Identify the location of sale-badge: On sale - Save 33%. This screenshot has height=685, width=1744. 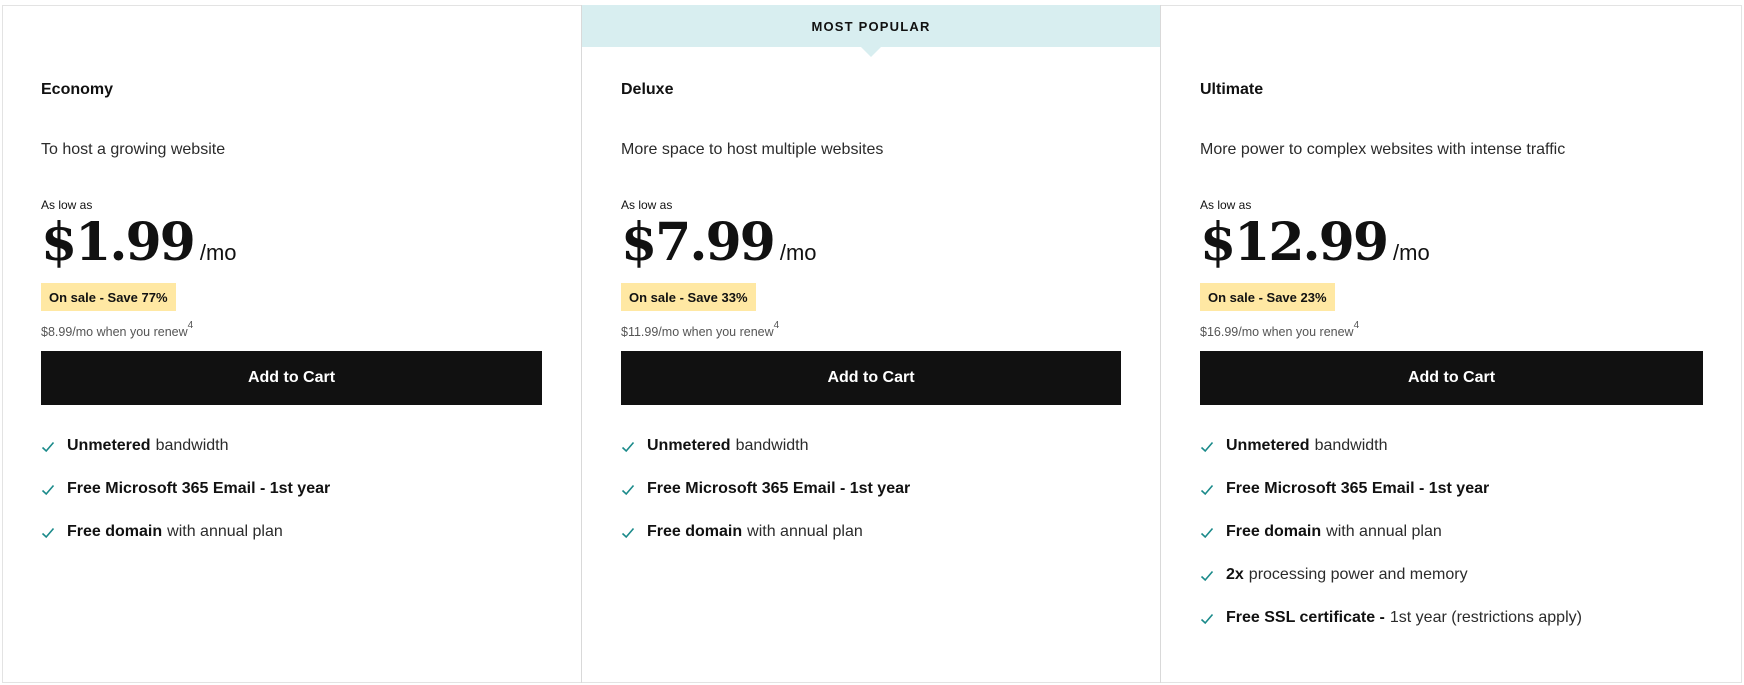
(688, 297).